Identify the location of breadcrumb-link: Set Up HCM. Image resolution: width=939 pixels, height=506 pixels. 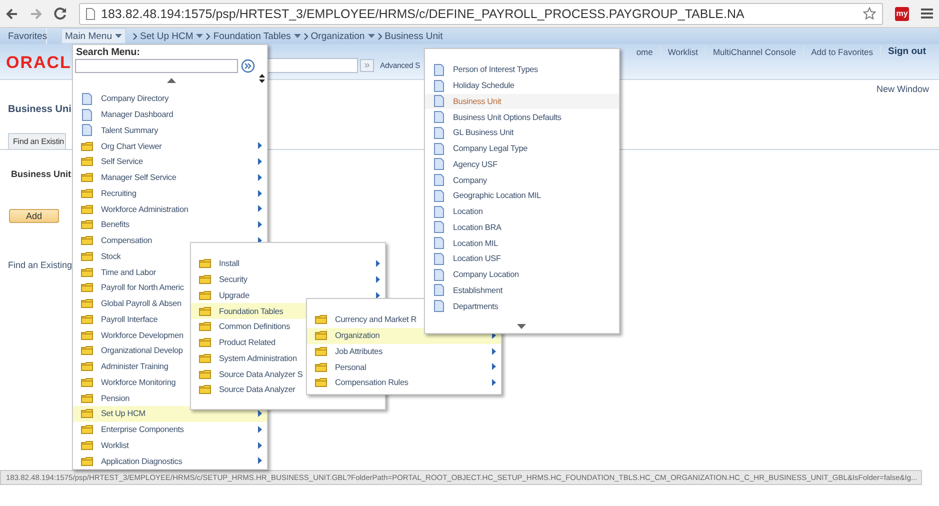
(172, 36).